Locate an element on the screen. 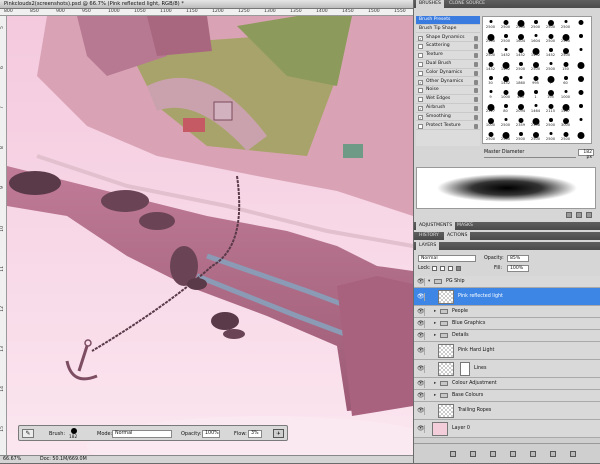 The width and height of the screenshot is (600, 464). layer-style-icon is located at coordinates (473, 454).